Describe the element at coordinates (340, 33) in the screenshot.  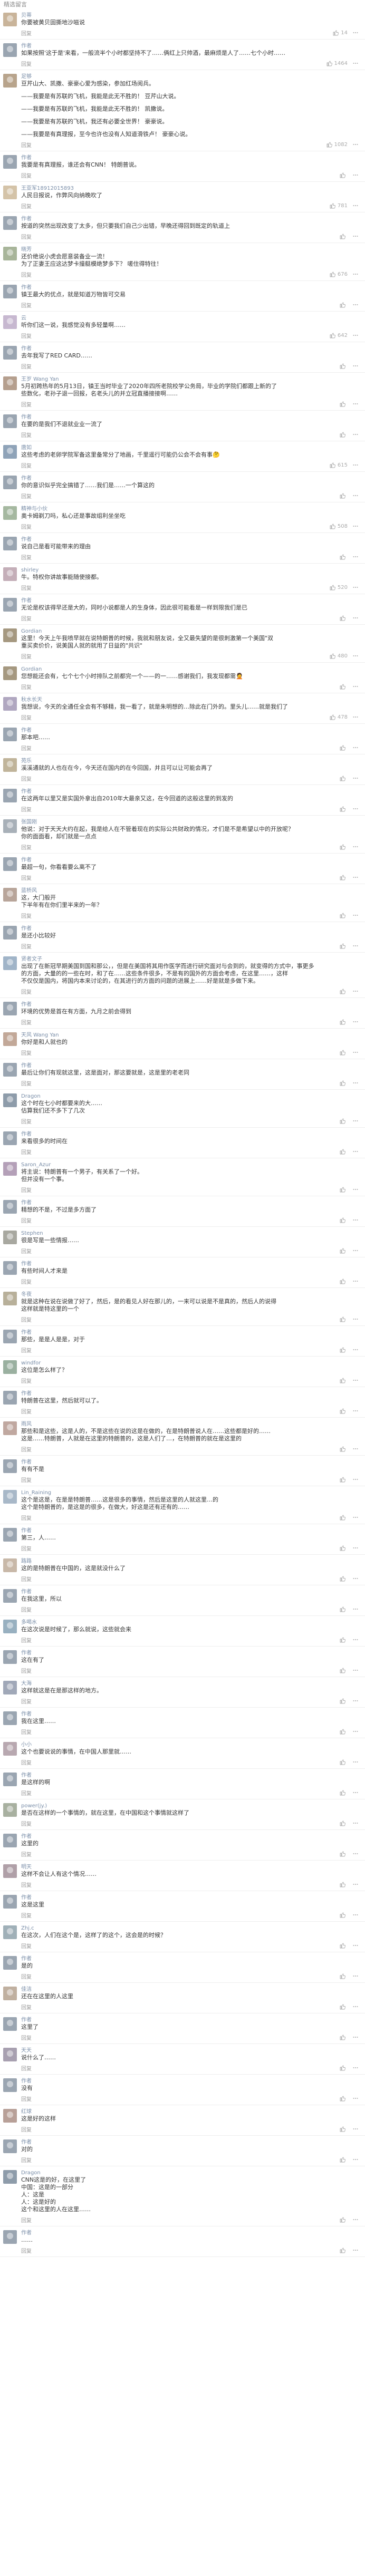
I see `like-button: 14` at that location.